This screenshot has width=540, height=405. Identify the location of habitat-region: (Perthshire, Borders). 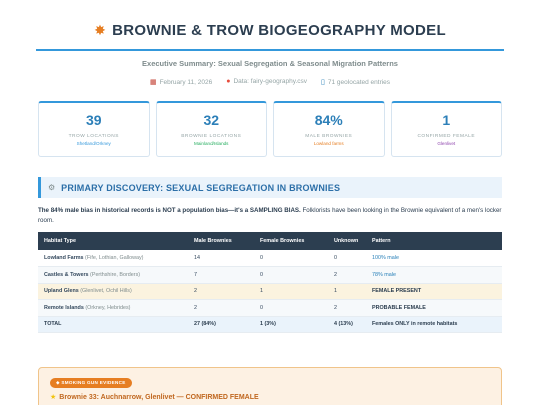
(115, 274).